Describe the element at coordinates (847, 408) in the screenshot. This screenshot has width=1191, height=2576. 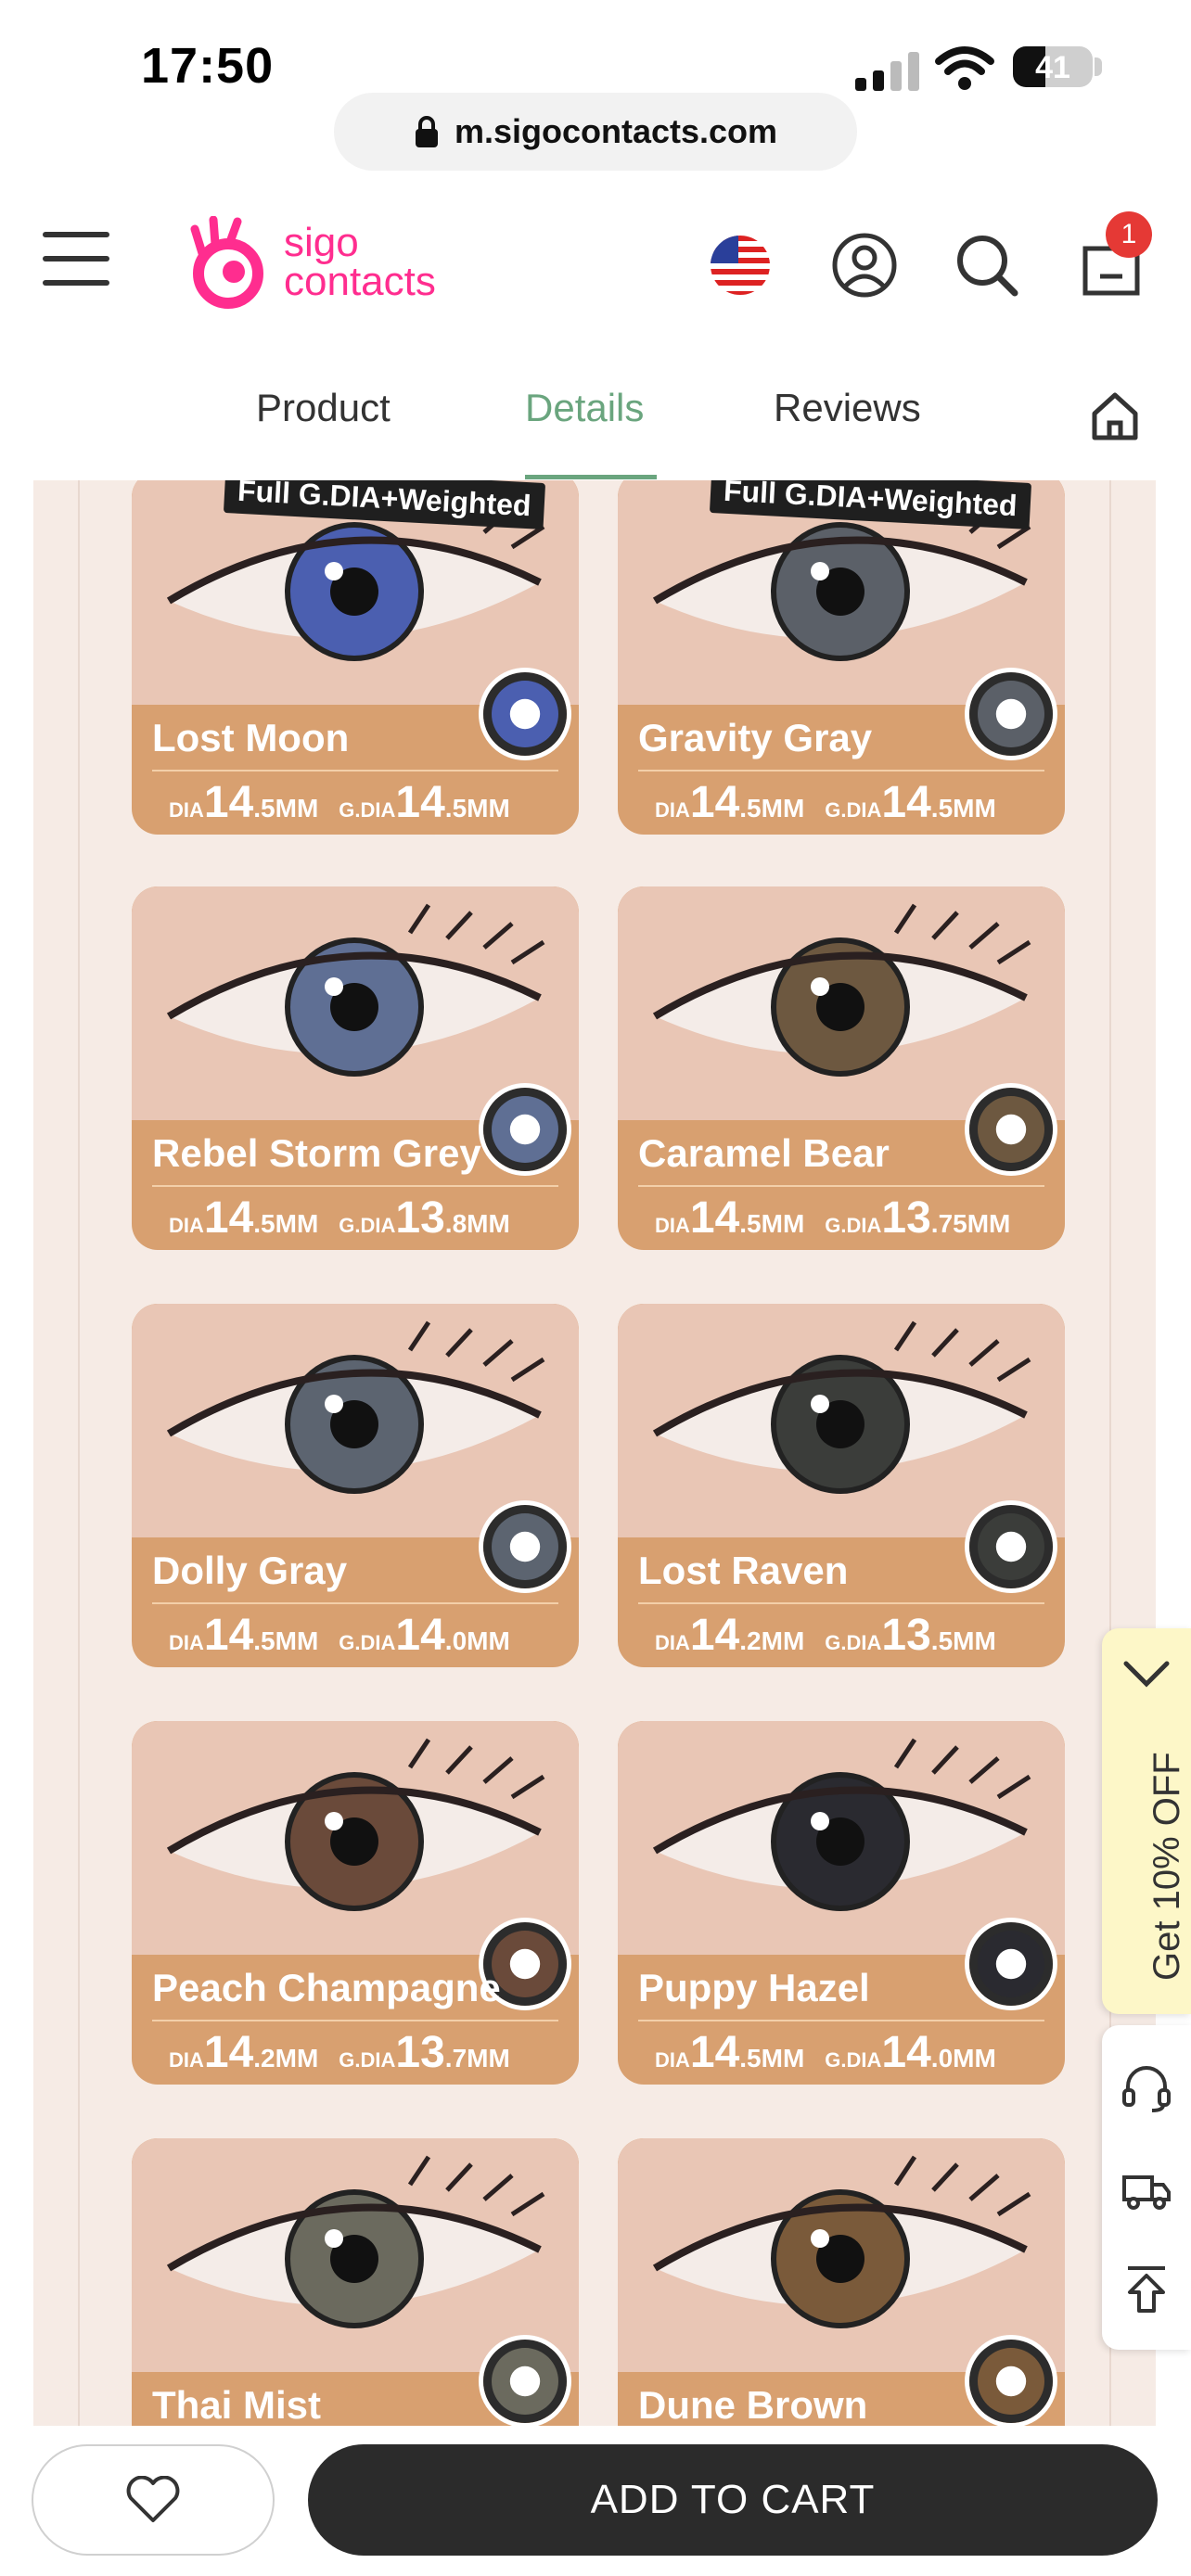
I see `tab-reviews: Reviews` at that location.